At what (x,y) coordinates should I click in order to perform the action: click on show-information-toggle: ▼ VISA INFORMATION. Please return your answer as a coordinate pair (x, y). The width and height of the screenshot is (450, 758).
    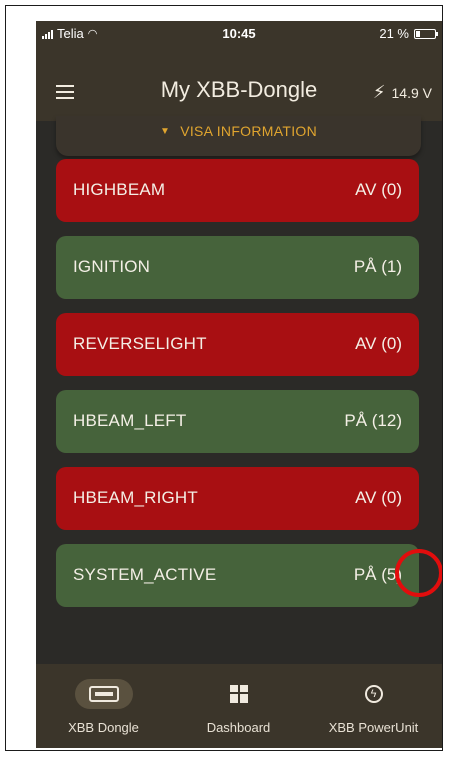
    Looking at the image, I should click on (238, 131).